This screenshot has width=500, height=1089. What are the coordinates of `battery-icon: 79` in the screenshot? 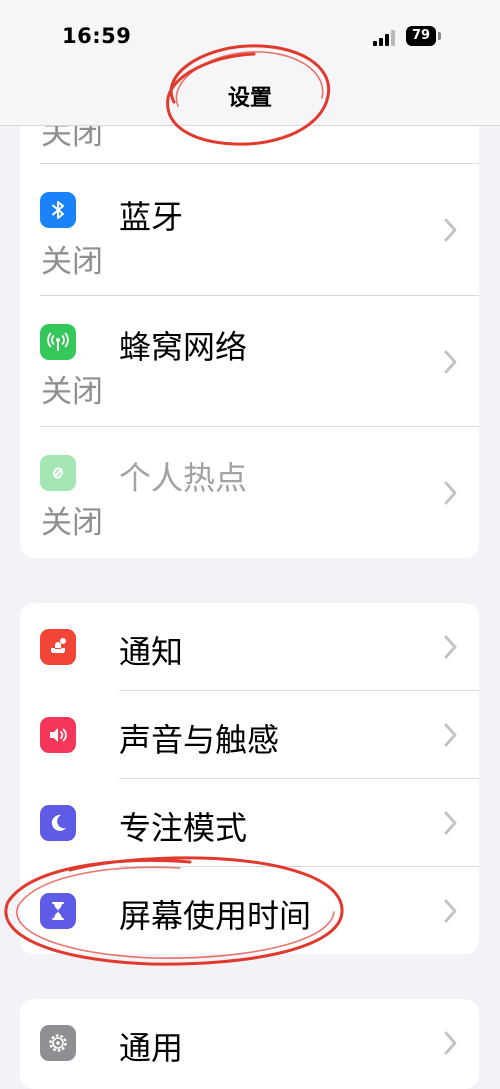 It's located at (421, 36).